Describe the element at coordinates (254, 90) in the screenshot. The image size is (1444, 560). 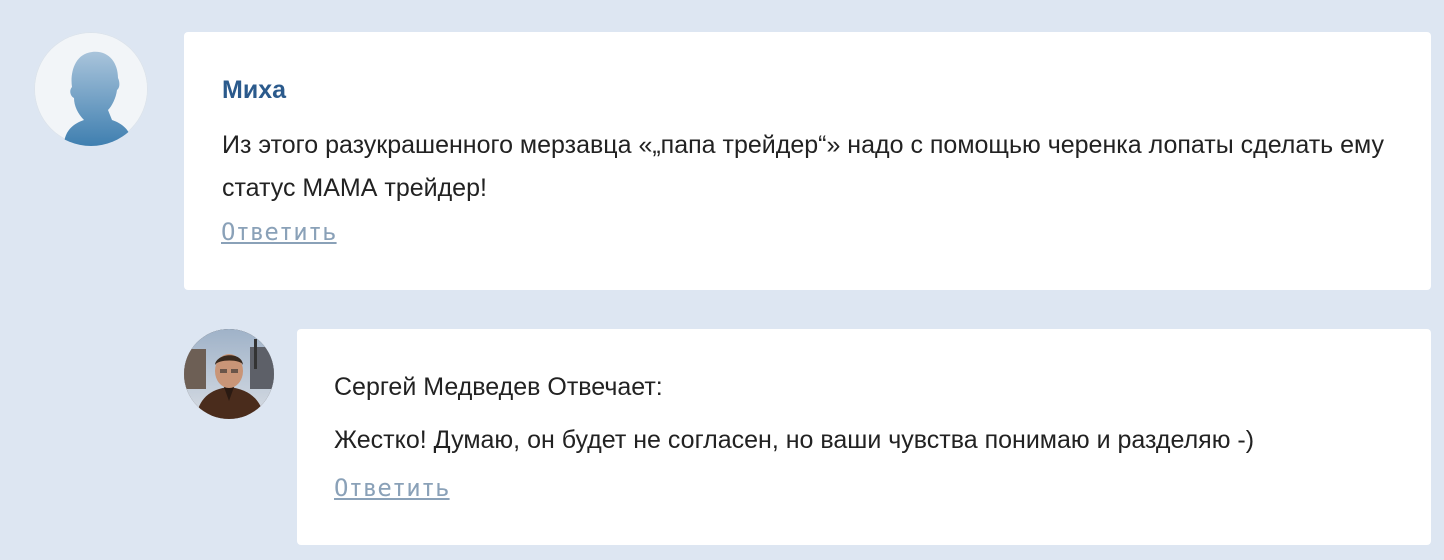
I see `author-name: Миха` at that location.